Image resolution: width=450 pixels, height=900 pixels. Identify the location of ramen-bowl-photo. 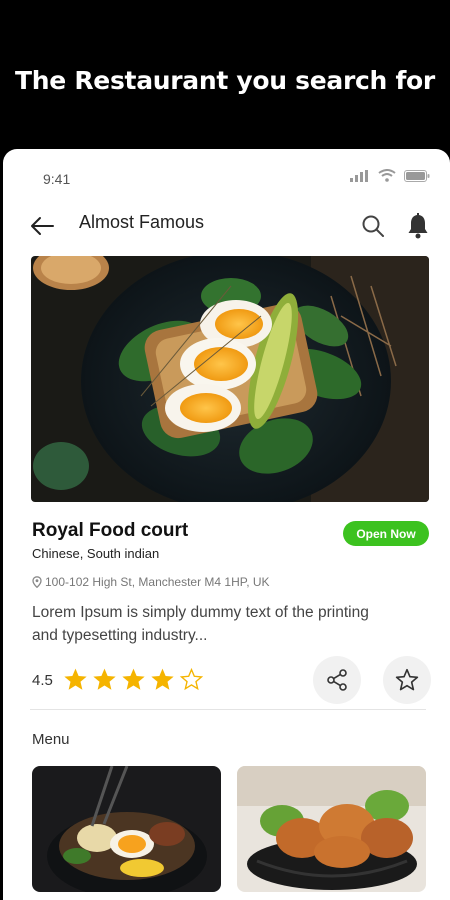
(126, 829).